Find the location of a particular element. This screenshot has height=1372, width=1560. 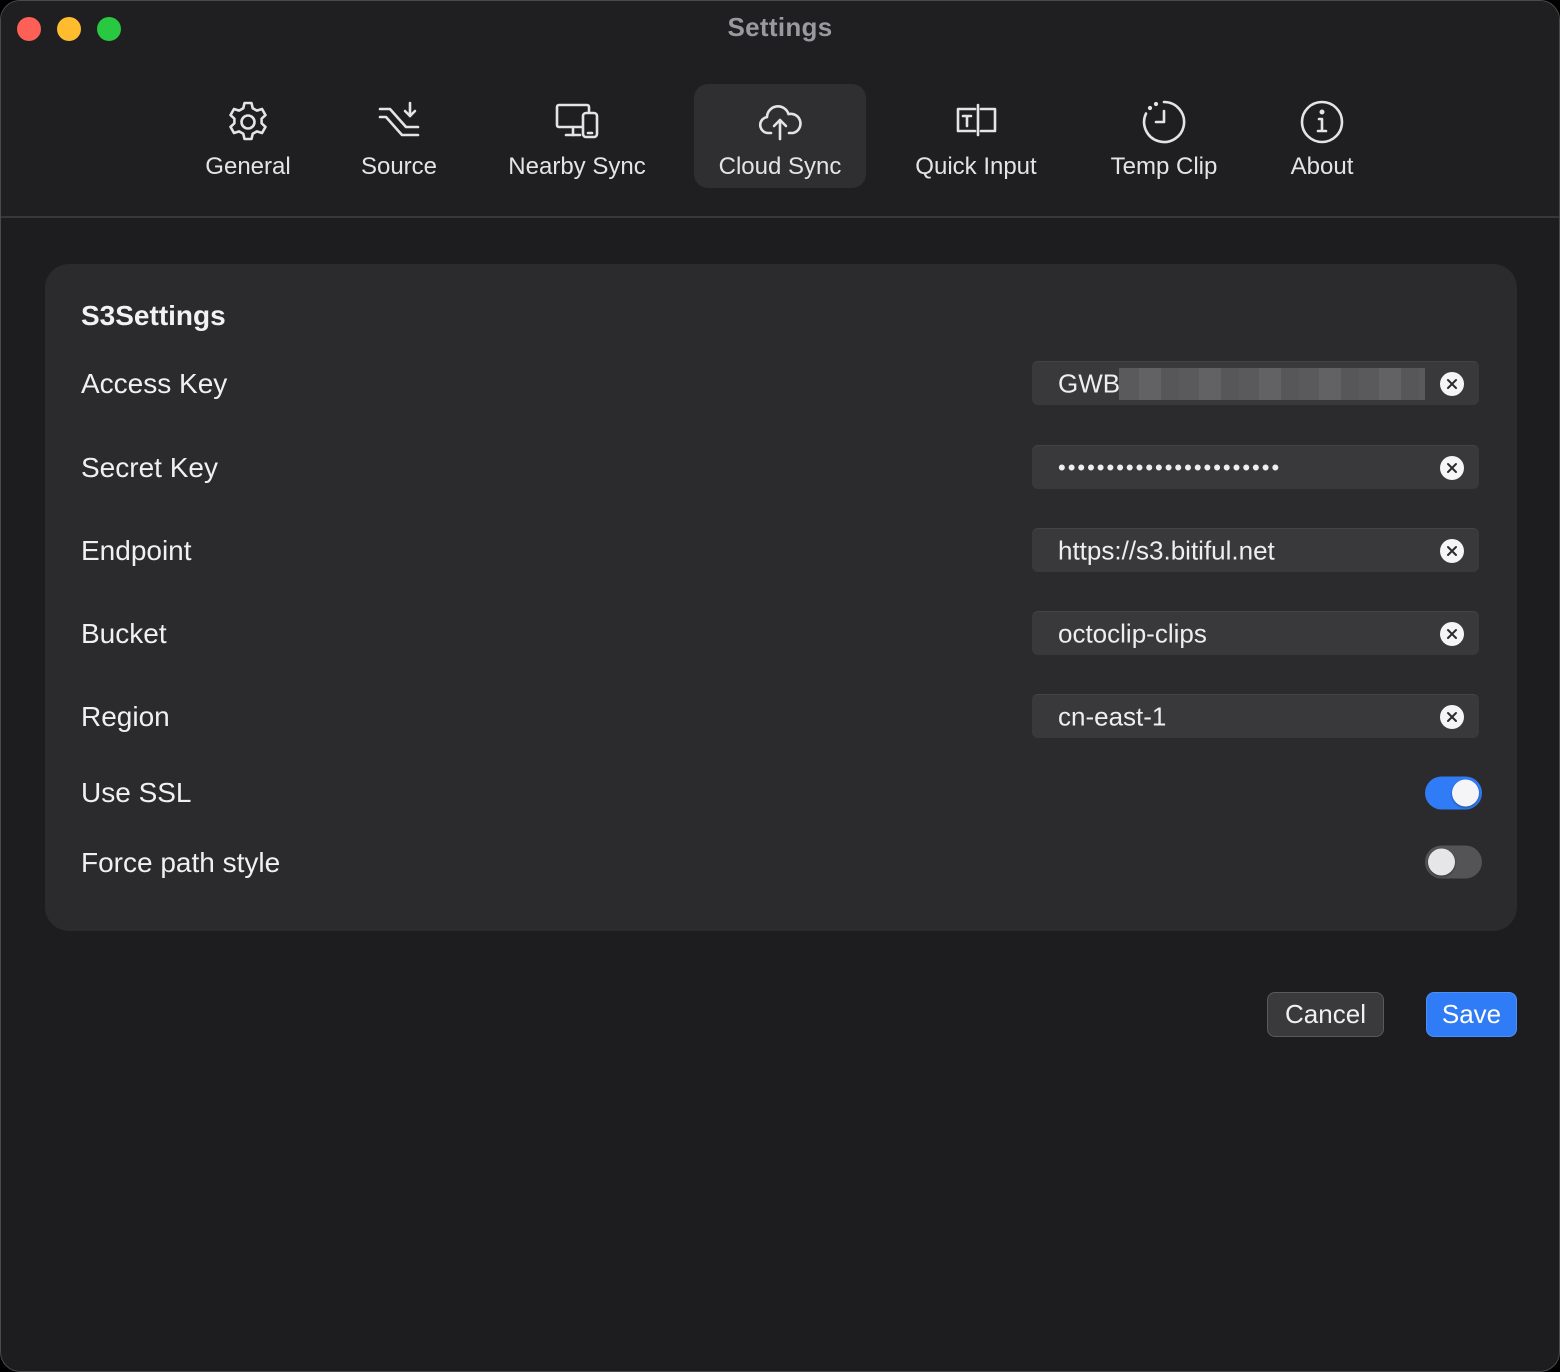

region-label: Region is located at coordinates (125, 716).